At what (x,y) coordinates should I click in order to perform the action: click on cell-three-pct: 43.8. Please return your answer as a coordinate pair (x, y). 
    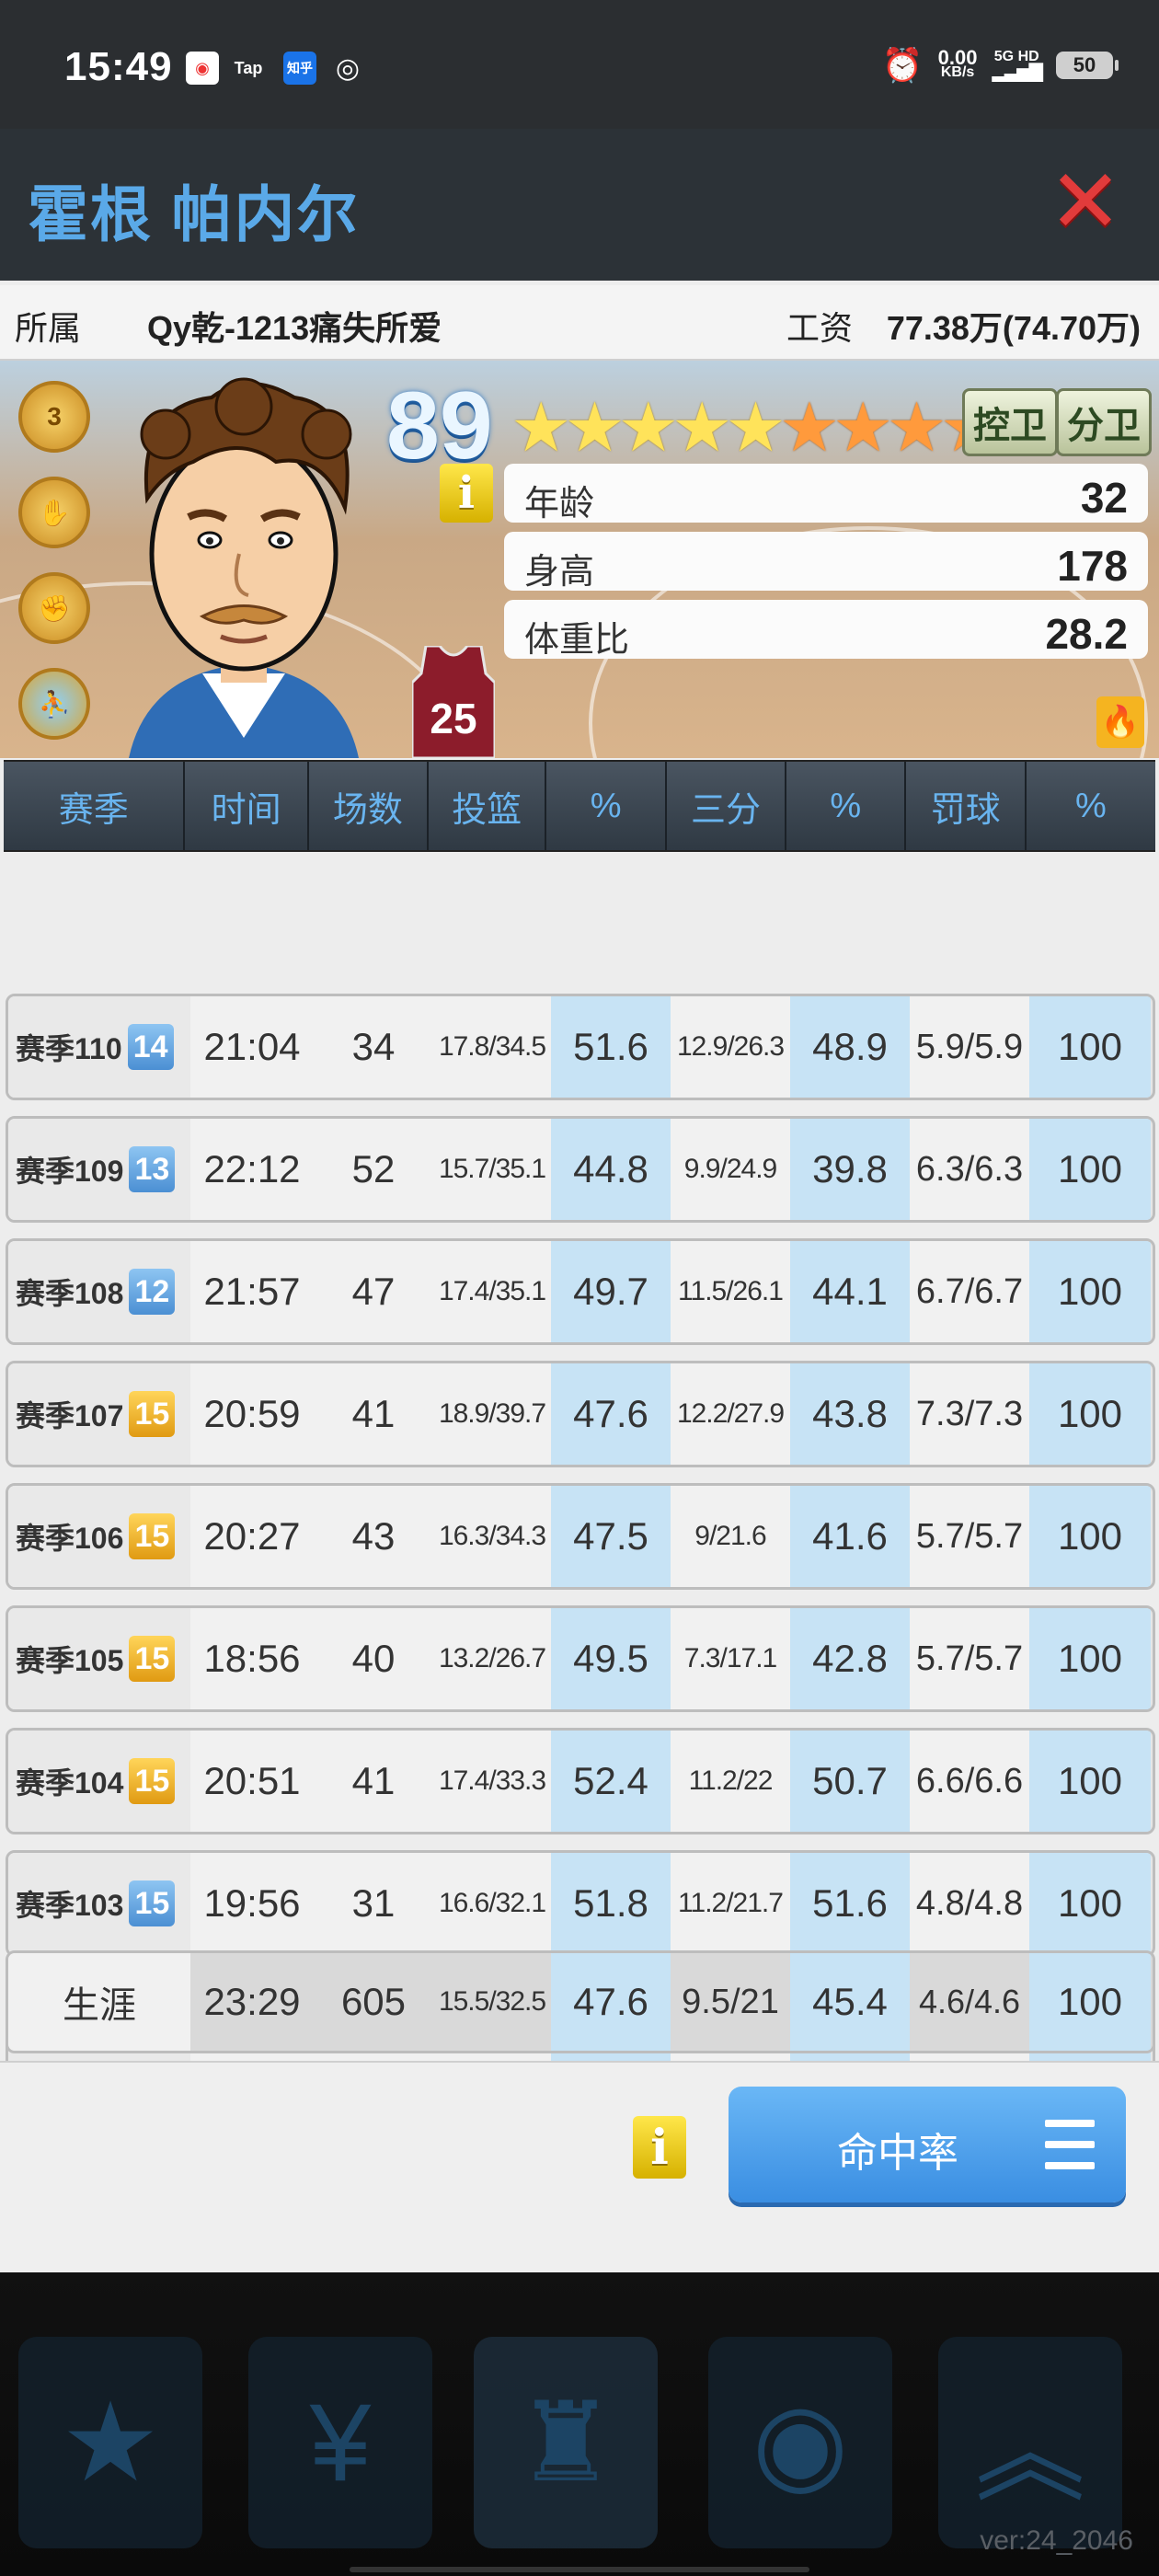
    Looking at the image, I should click on (850, 1414).